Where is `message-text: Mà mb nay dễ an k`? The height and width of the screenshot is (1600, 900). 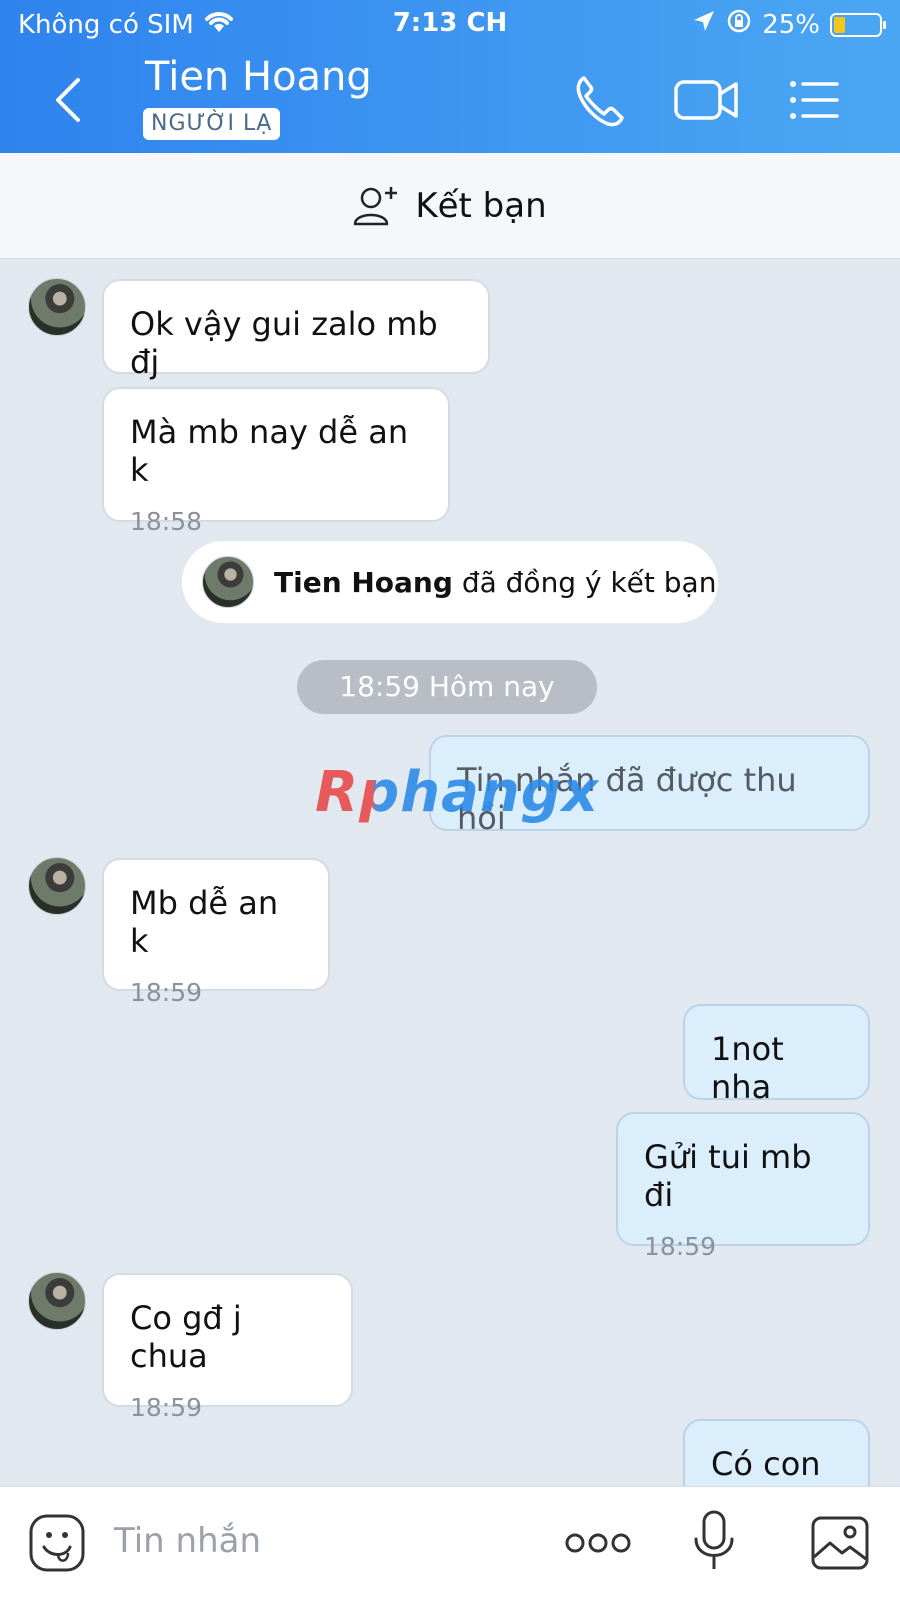 message-text: Mà mb nay dễ an k is located at coordinates (269, 451).